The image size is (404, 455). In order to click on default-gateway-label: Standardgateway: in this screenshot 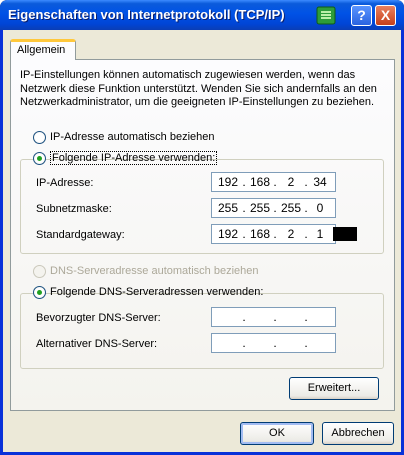, I will do `click(80, 235)`.